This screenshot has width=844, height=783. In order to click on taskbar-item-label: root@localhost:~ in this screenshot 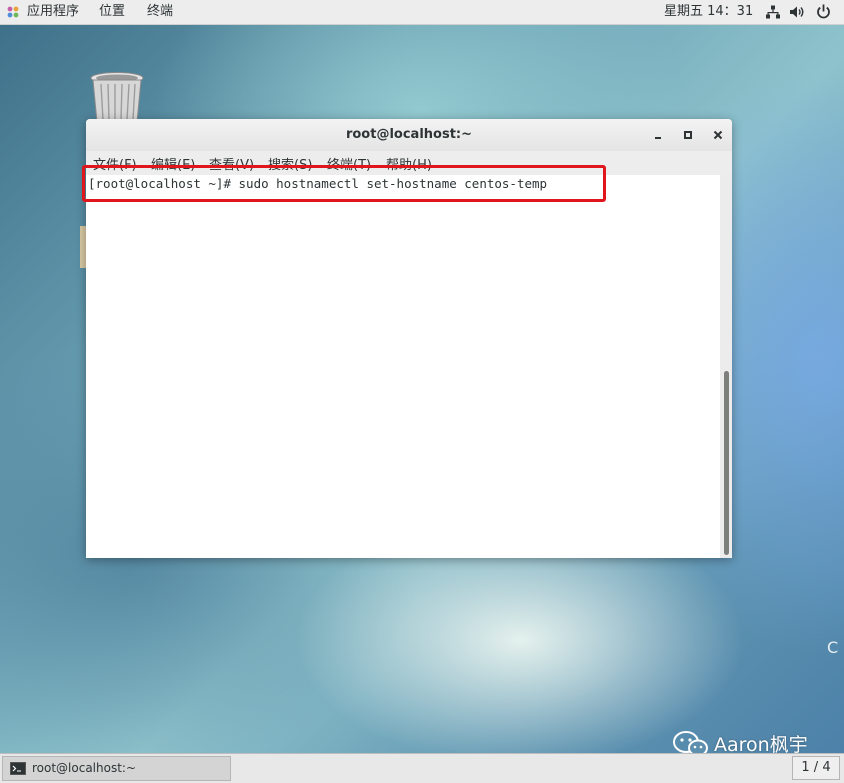, I will do `click(84, 768)`.